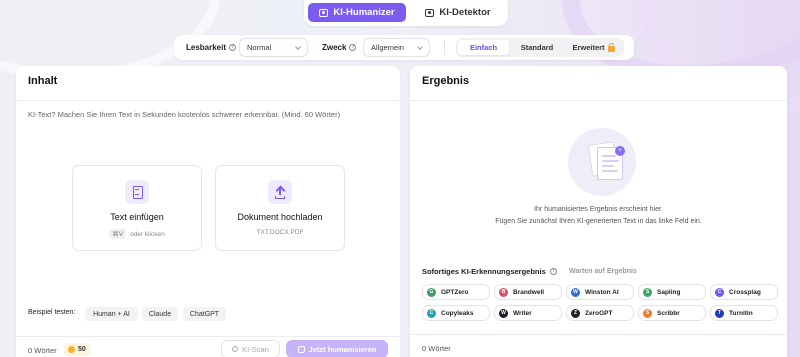 The height and width of the screenshot is (357, 800). What do you see at coordinates (620, 151) in the screenshot?
I see `plus-badge-icon: +` at bounding box center [620, 151].